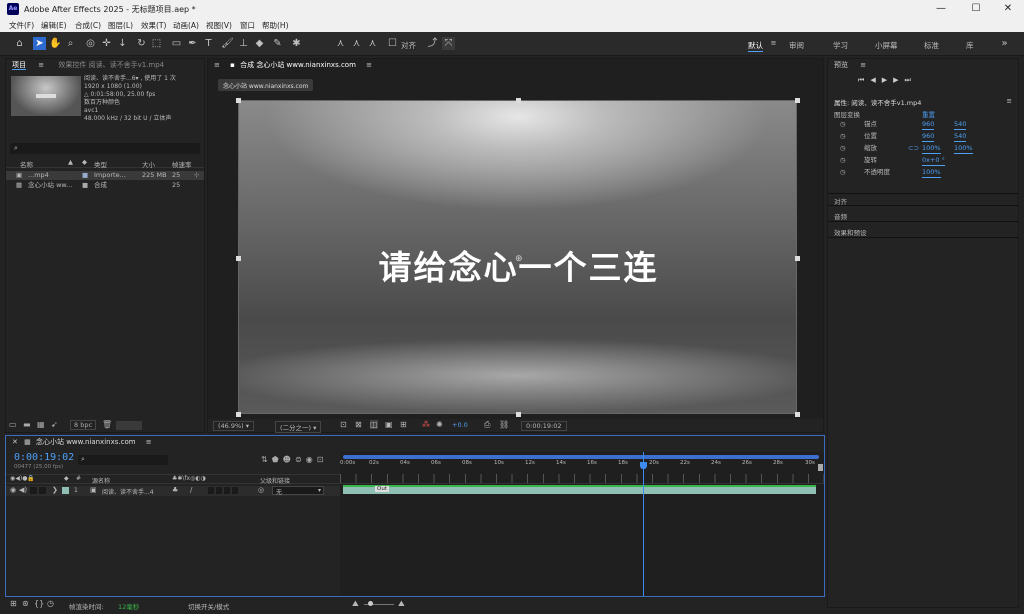  What do you see at coordinates (976, 9) in the screenshot?
I see `maximize-button: ☐` at bounding box center [976, 9].